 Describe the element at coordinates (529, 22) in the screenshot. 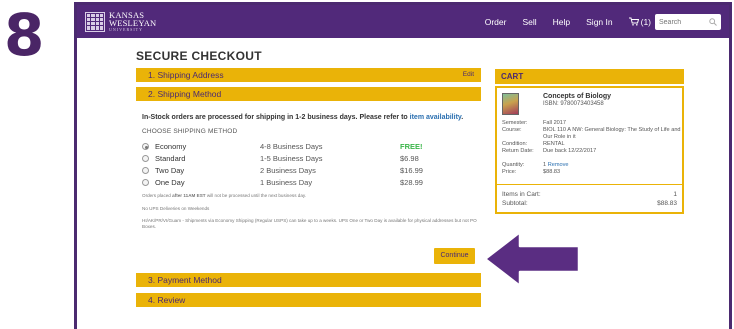

I see `nav-sell: Sell` at that location.